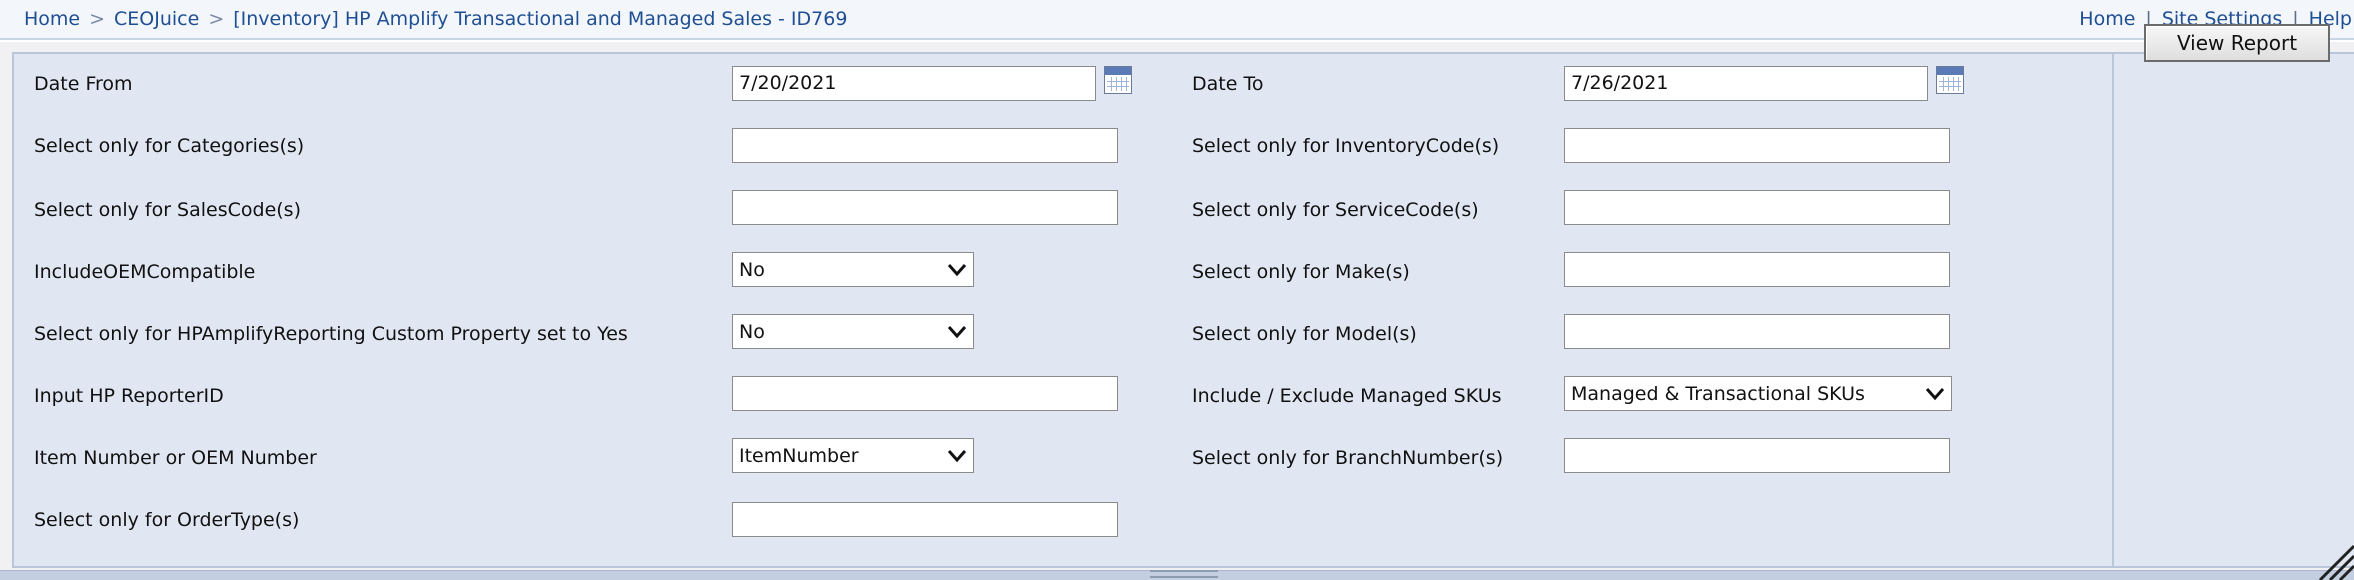  Describe the element at coordinates (752, 269) in the screenshot. I see `include-oem-compatible-value: No` at that location.